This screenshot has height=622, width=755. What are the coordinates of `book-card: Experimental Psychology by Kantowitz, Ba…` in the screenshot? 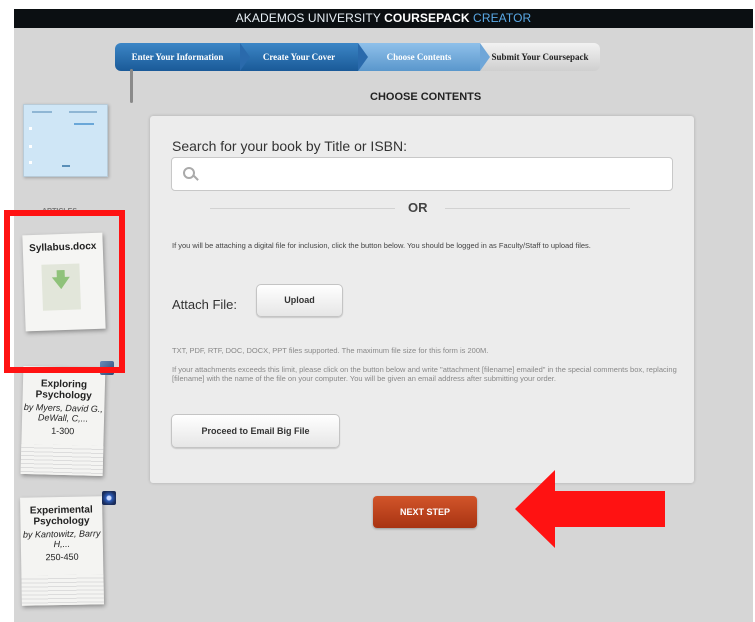 It's located at (62, 551).